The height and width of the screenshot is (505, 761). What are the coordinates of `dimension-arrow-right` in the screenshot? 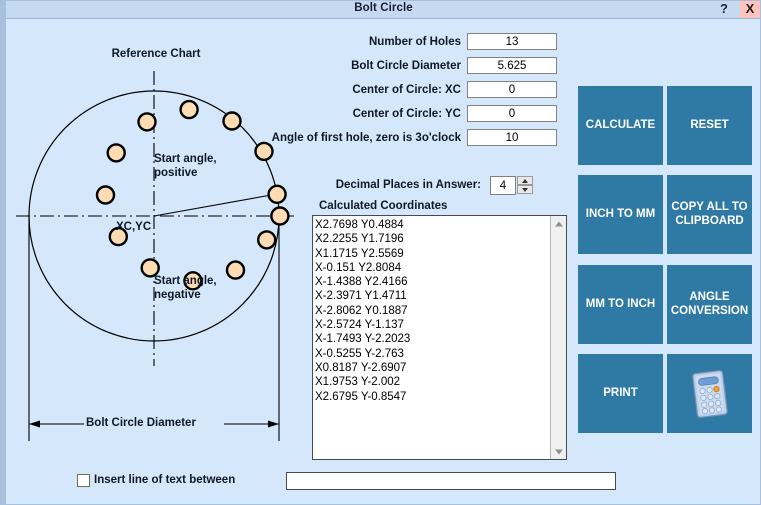 It's located at (273, 424).